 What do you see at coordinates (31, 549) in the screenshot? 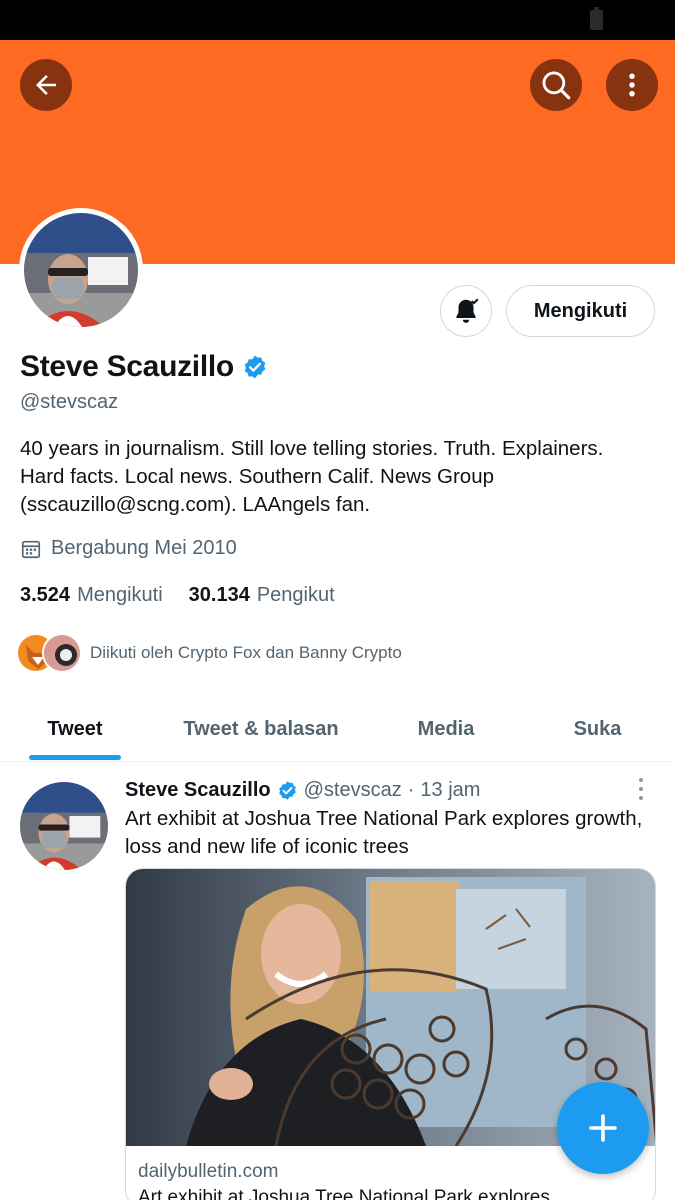
I see `calendar-icon` at bounding box center [31, 549].